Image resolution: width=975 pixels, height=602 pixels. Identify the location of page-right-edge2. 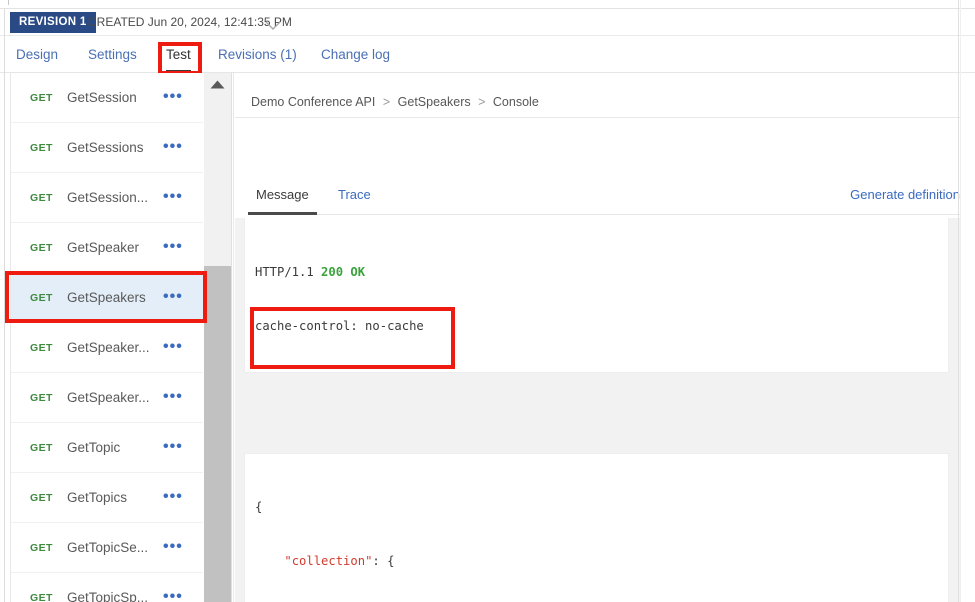
(960, 301).